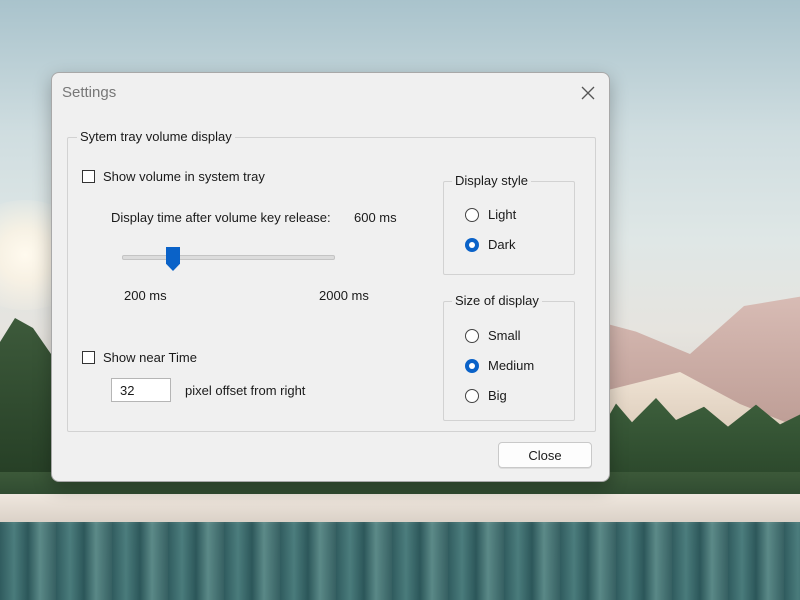 The height and width of the screenshot is (600, 800). Describe the element at coordinates (497, 395) in the screenshot. I see `radio-big-label: Big` at that location.